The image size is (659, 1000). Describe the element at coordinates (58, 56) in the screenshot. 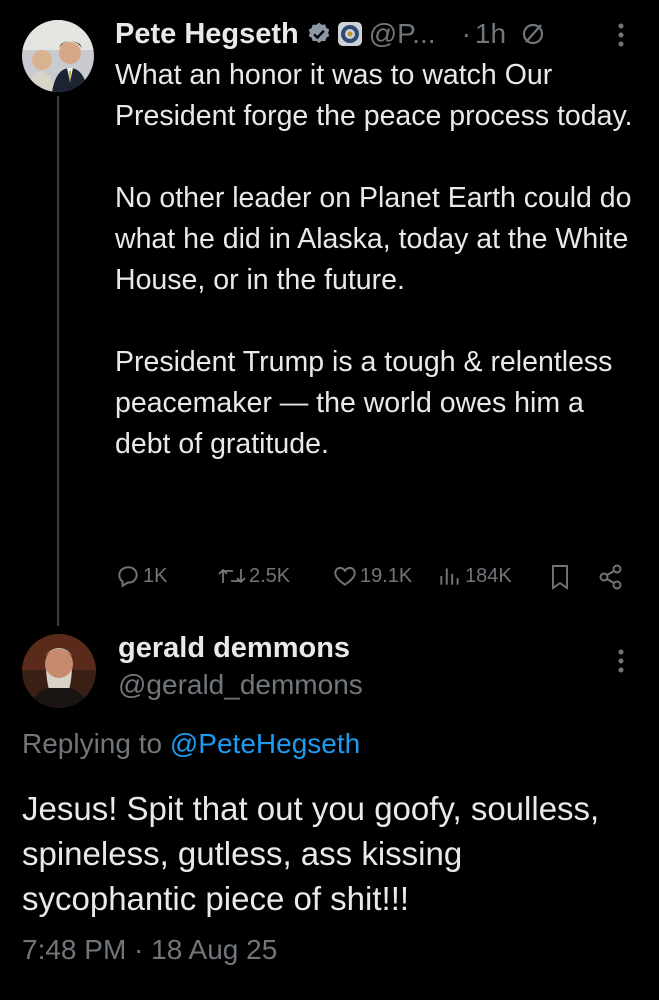

I see `author-avatar` at that location.